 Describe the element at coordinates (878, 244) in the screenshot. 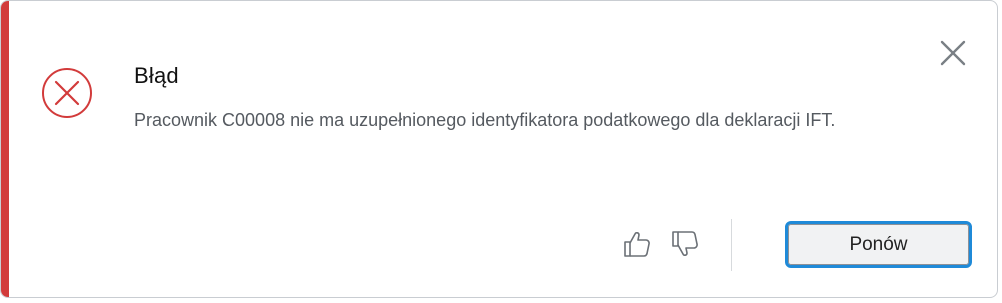

I see `retry-button: Ponów` at that location.